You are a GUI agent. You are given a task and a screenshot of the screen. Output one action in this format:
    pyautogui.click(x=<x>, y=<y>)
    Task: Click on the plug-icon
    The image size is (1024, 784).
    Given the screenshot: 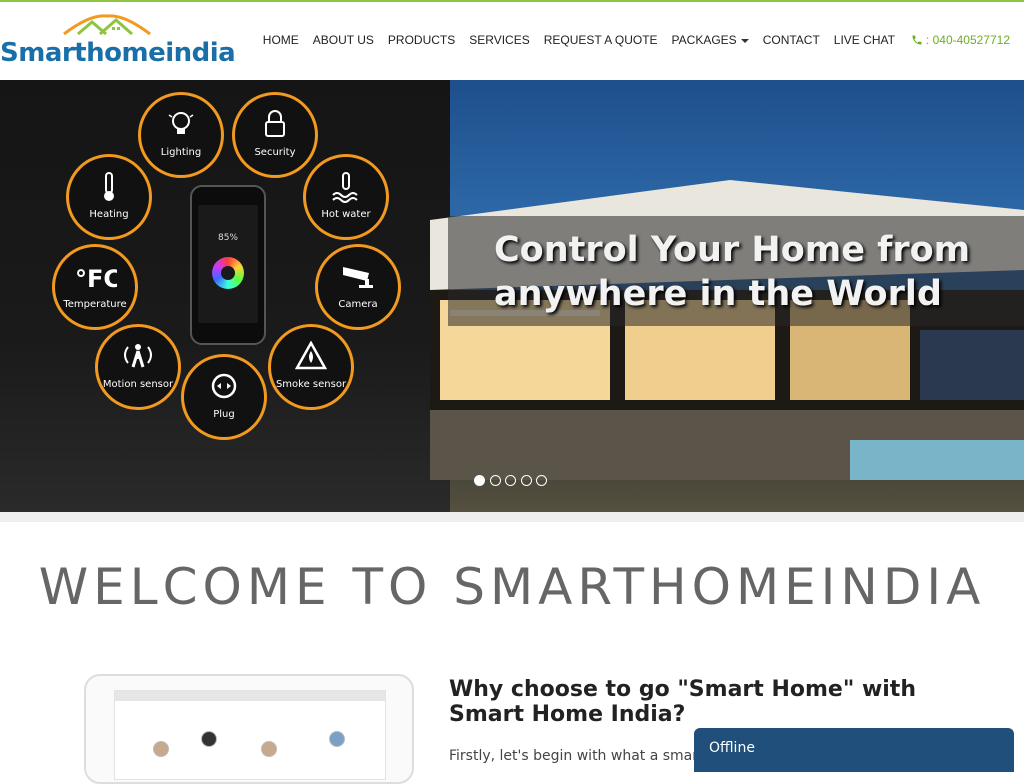 What is the action you would take?
    pyautogui.click(x=224, y=386)
    